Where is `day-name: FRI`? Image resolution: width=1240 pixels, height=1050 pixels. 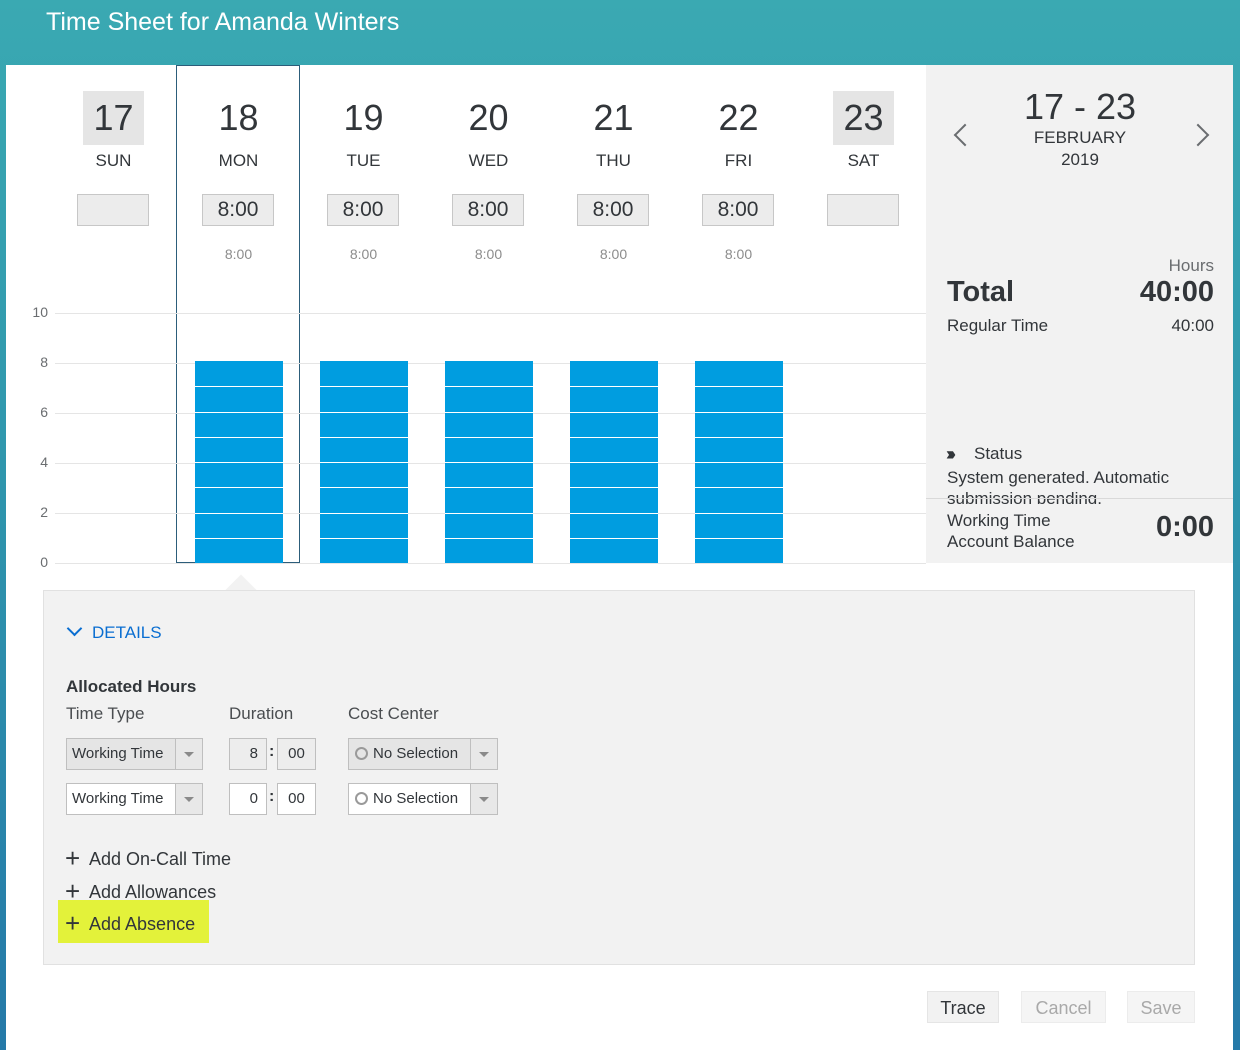
day-name: FRI is located at coordinates (738, 160).